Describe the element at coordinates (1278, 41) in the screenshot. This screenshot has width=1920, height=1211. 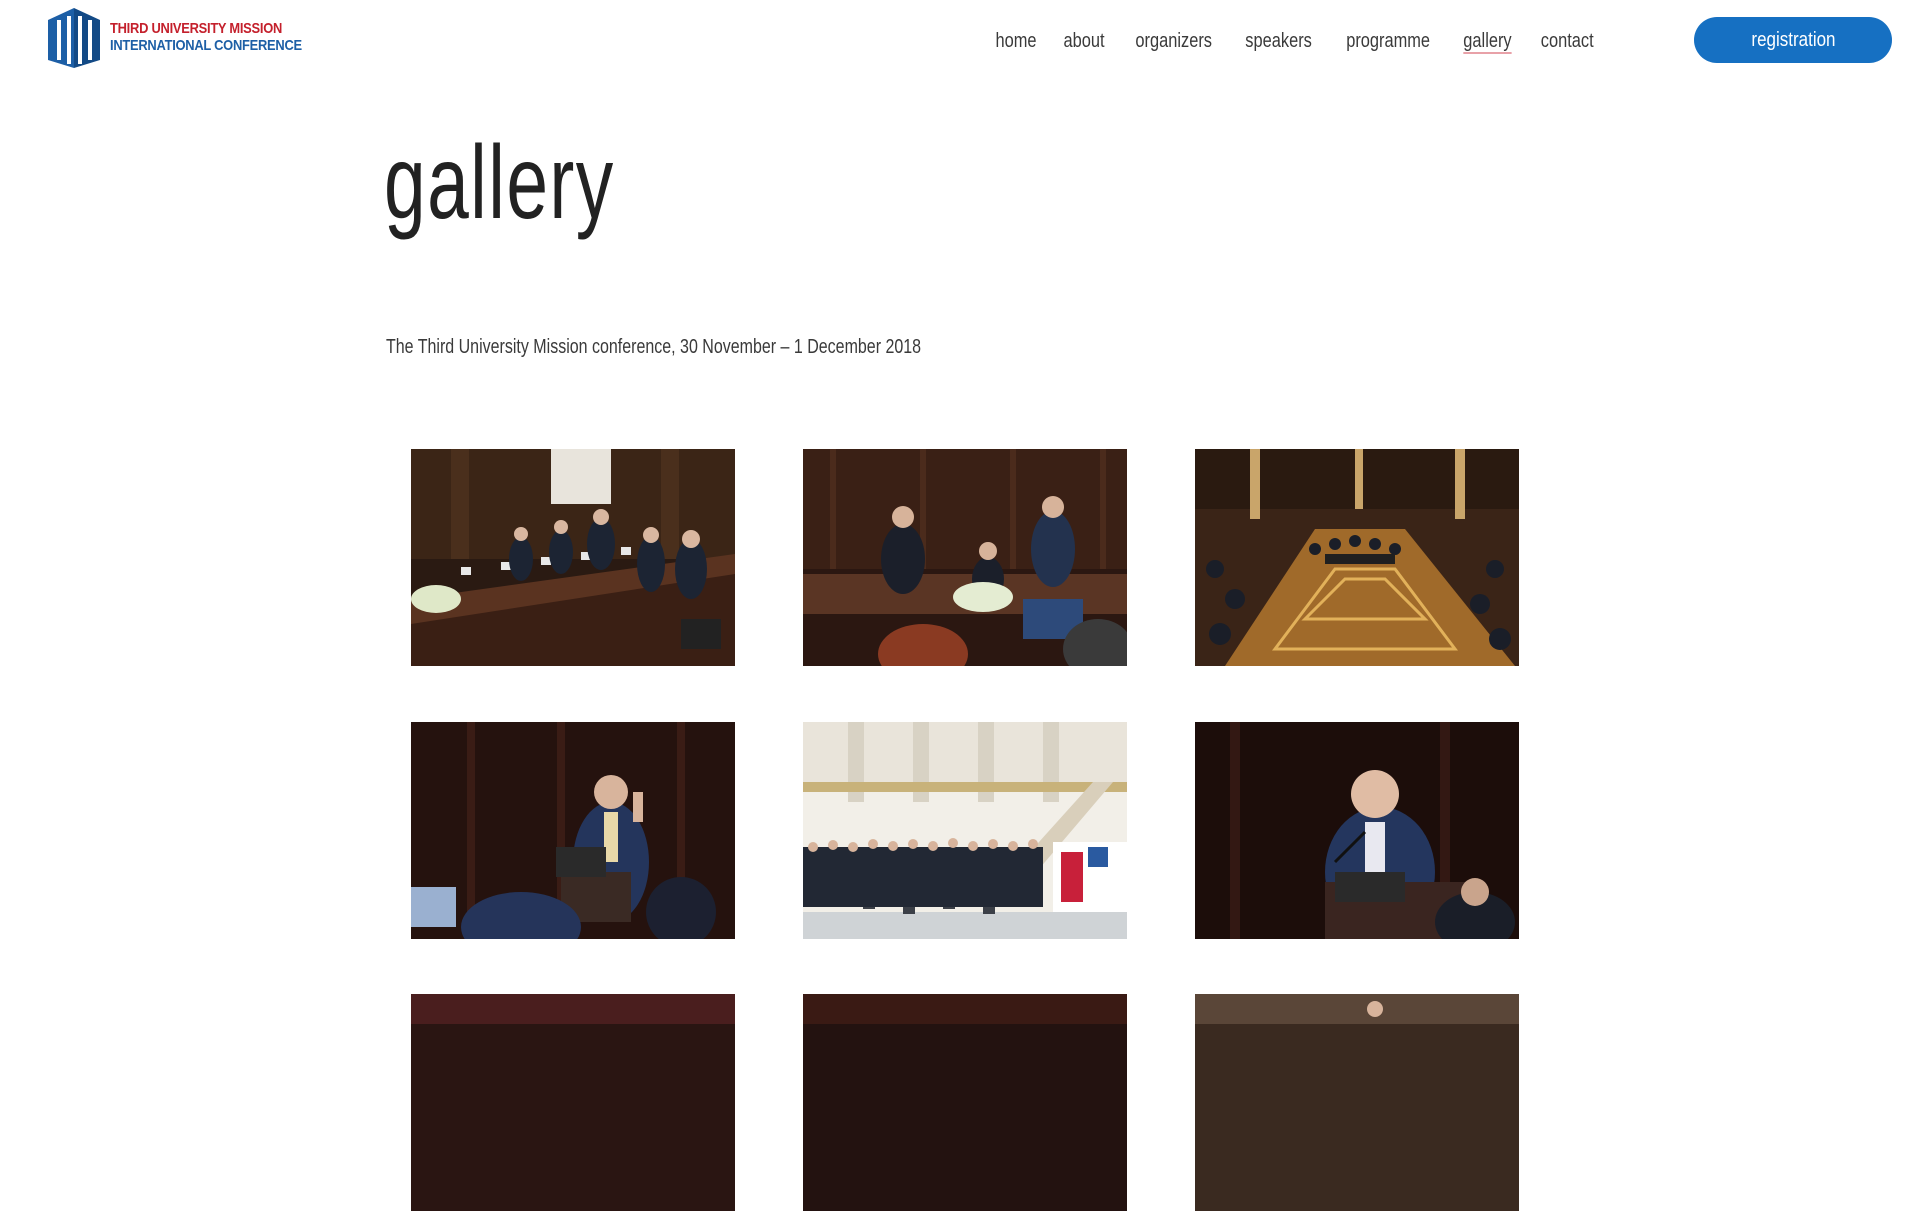
I see `nav-item-speakers: speakers` at that location.